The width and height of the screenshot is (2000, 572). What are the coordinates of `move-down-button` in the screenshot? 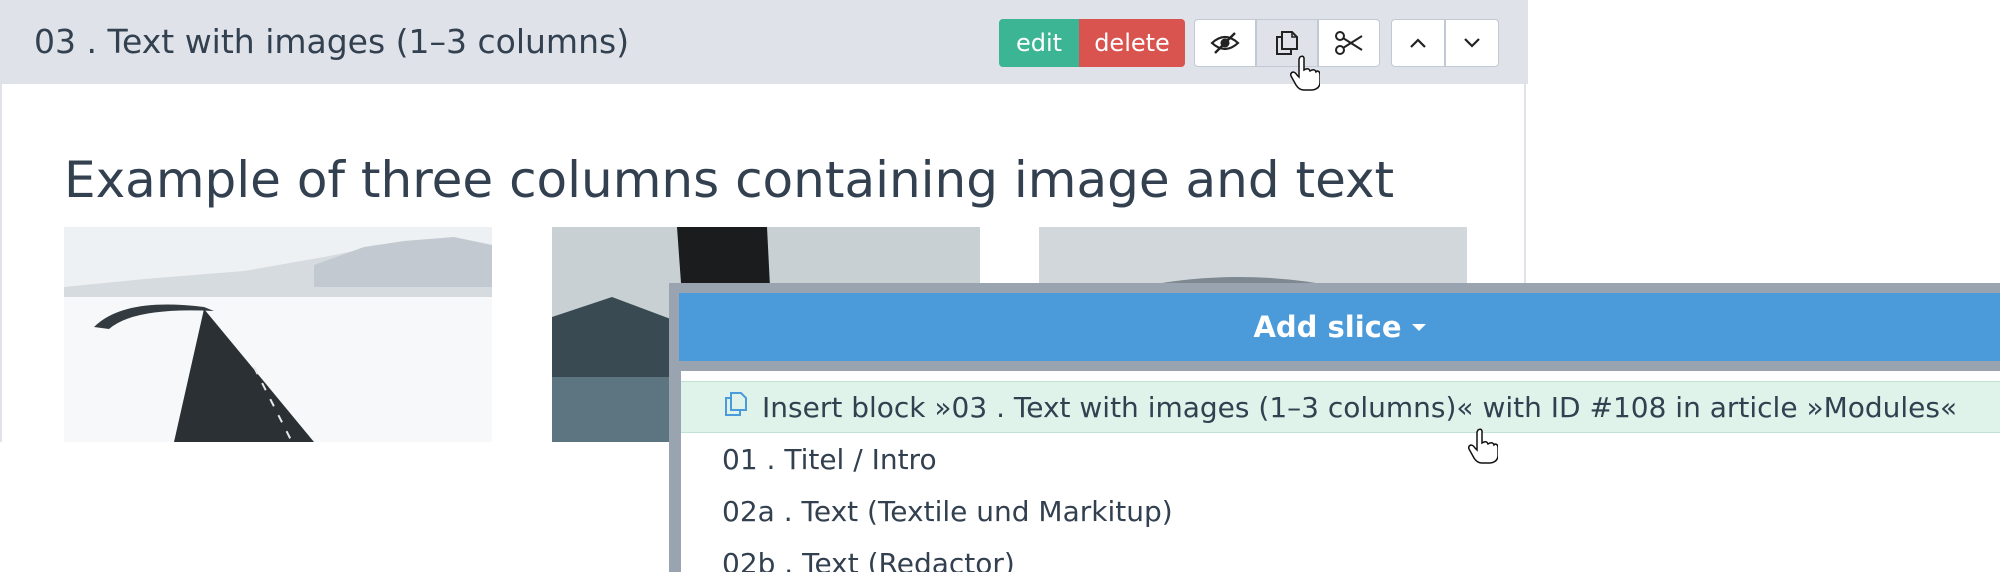 It's located at (1472, 43).